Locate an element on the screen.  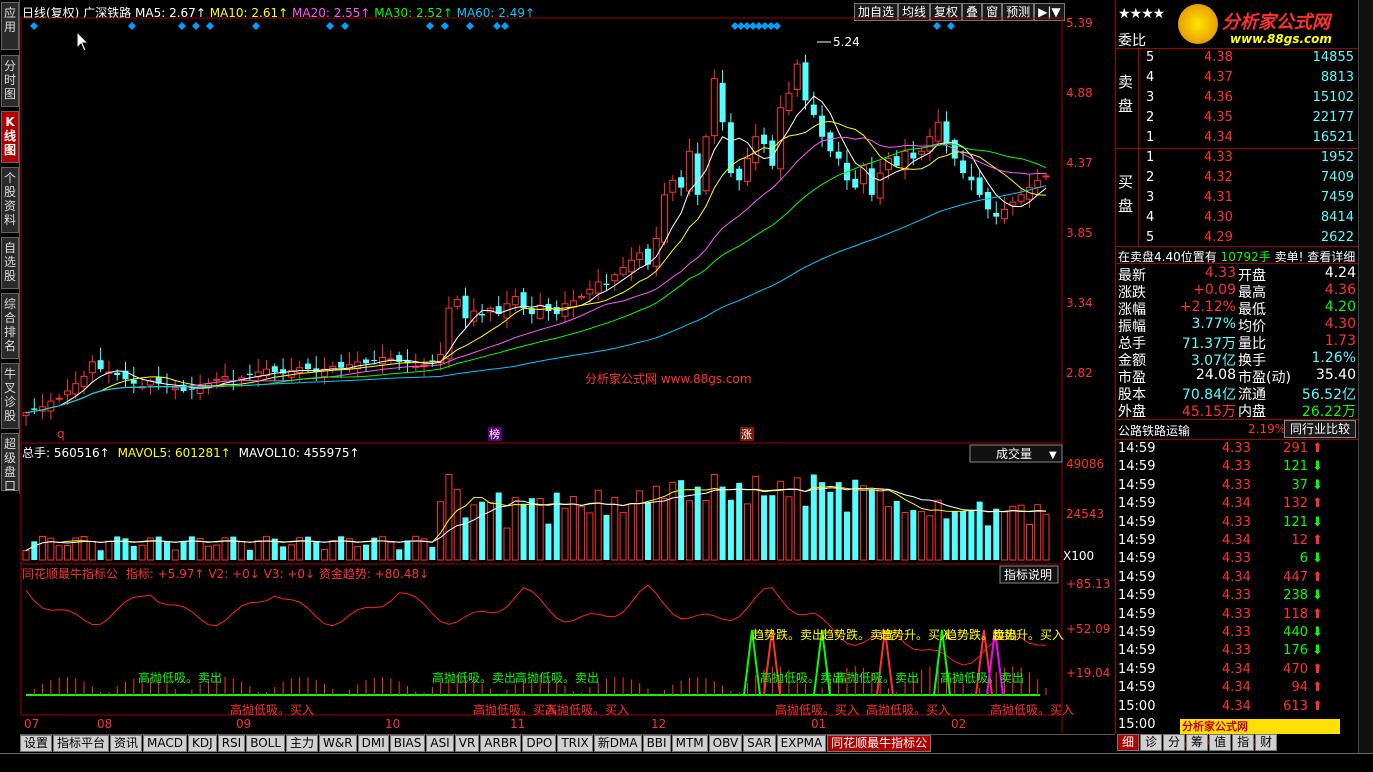
indicator-tab: TRIX is located at coordinates (575, 743).